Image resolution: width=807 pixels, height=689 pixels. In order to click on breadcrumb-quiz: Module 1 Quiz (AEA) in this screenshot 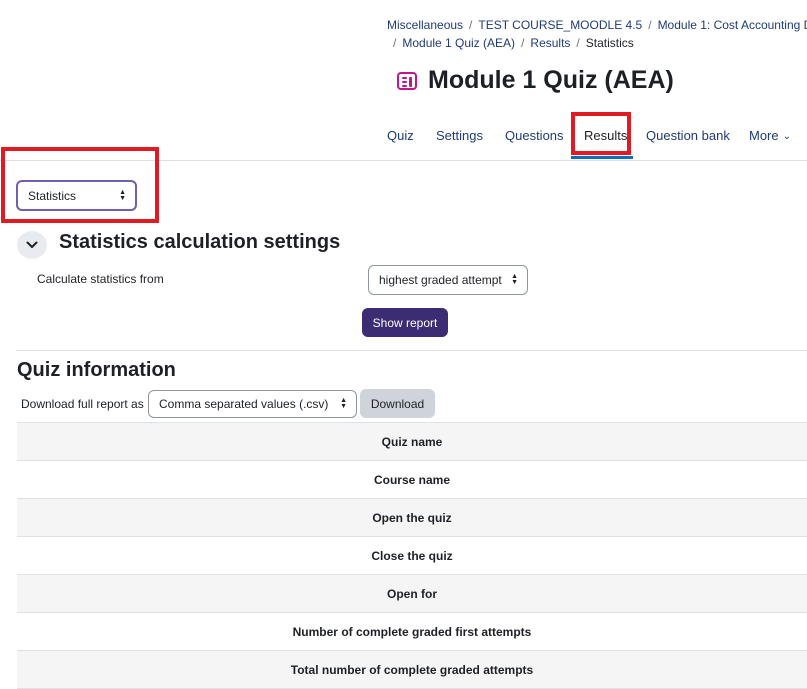, I will do `click(458, 43)`.